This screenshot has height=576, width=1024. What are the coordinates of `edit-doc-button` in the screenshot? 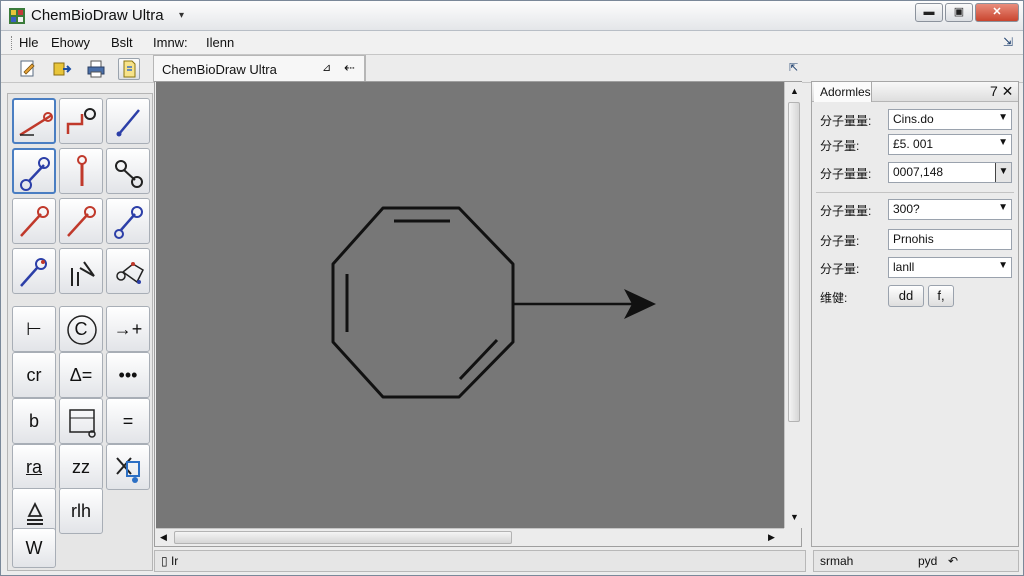 It's located at (28, 69).